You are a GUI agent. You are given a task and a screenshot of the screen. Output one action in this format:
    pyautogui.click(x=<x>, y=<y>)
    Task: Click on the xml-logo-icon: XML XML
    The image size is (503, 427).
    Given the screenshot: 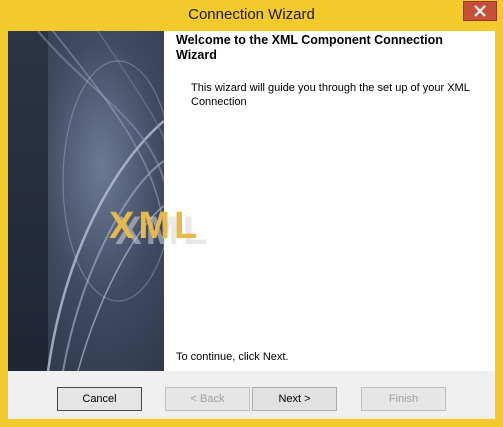 What is the action you would take?
    pyautogui.click(x=158, y=229)
    